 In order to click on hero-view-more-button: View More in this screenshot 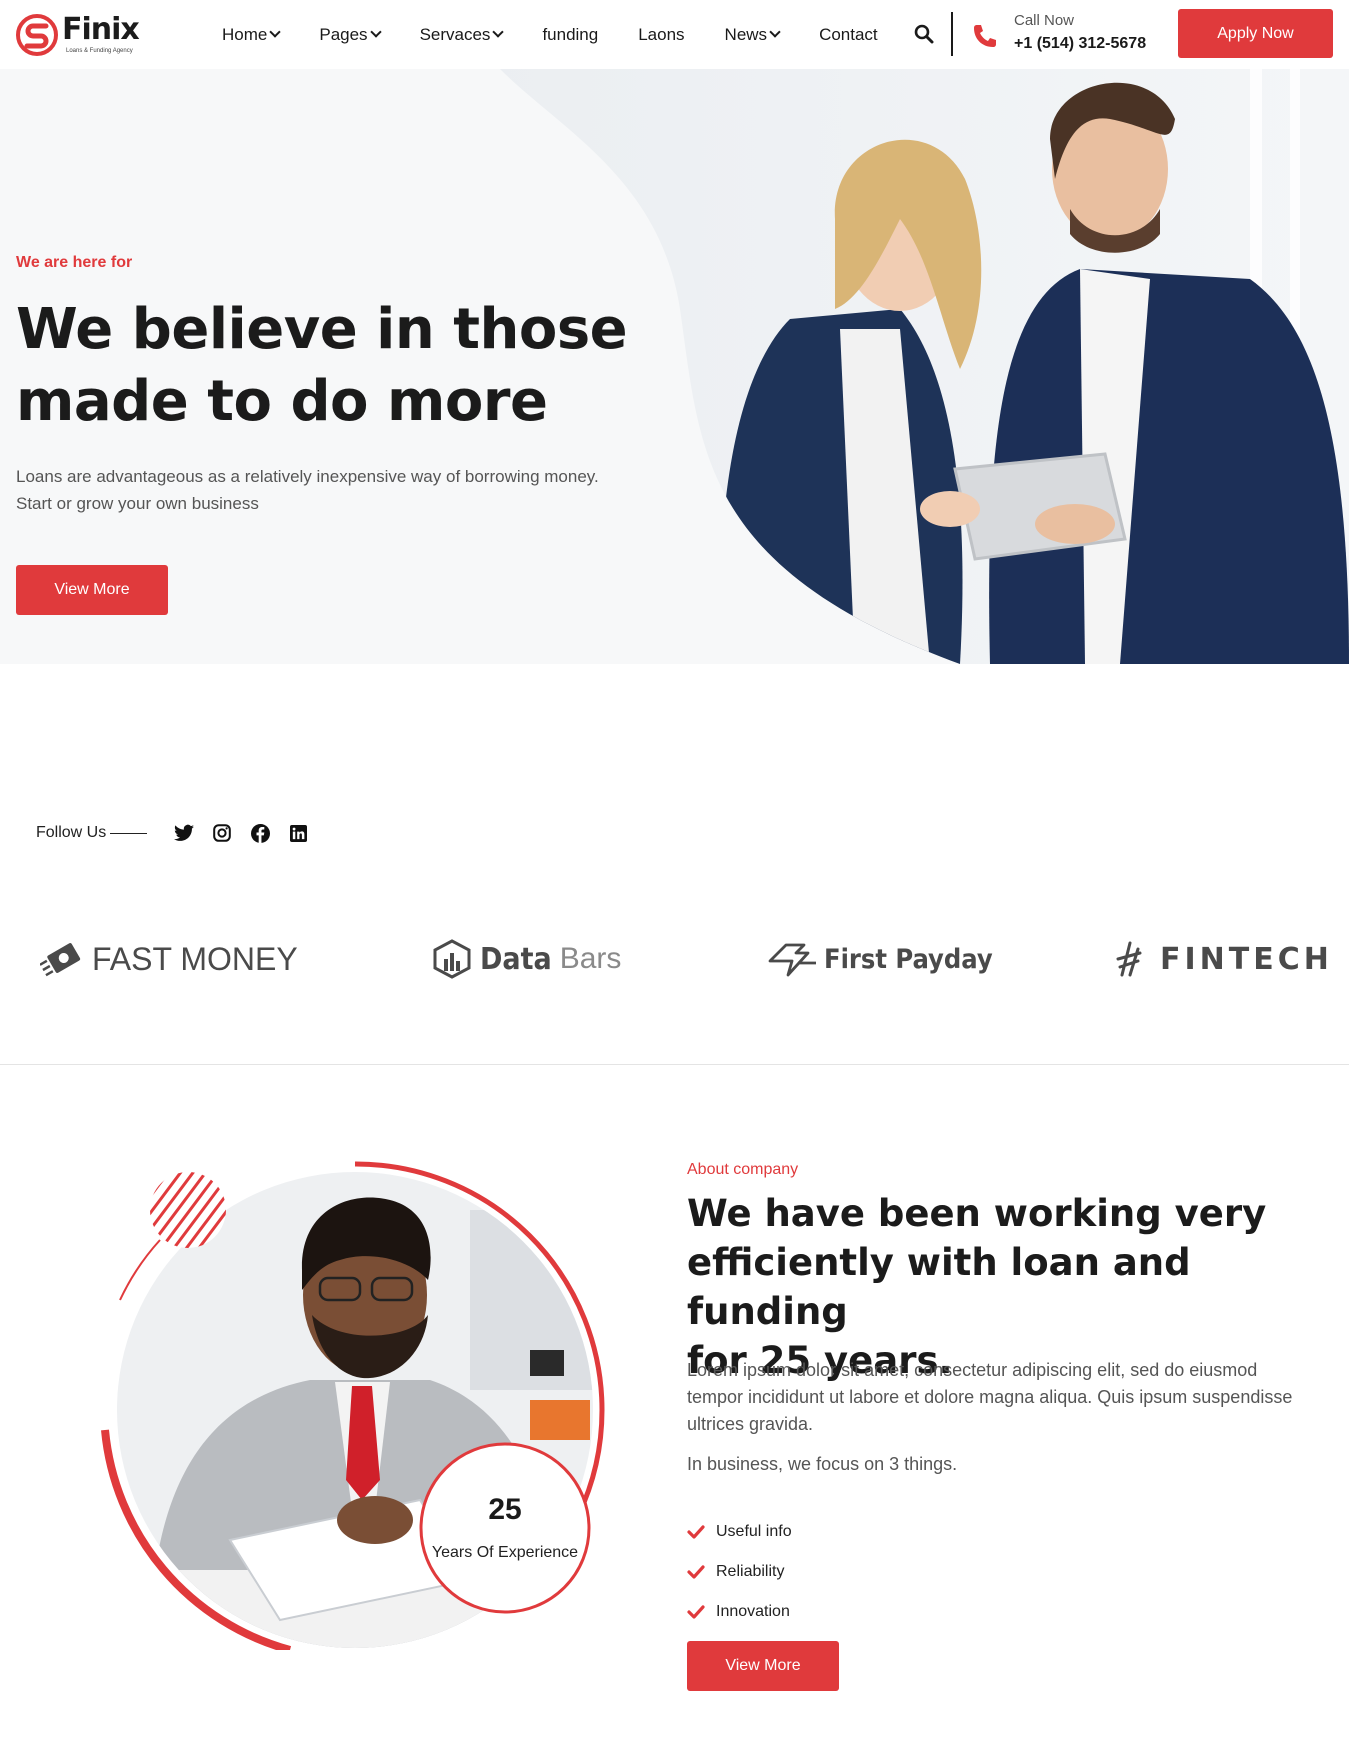, I will do `click(92, 590)`.